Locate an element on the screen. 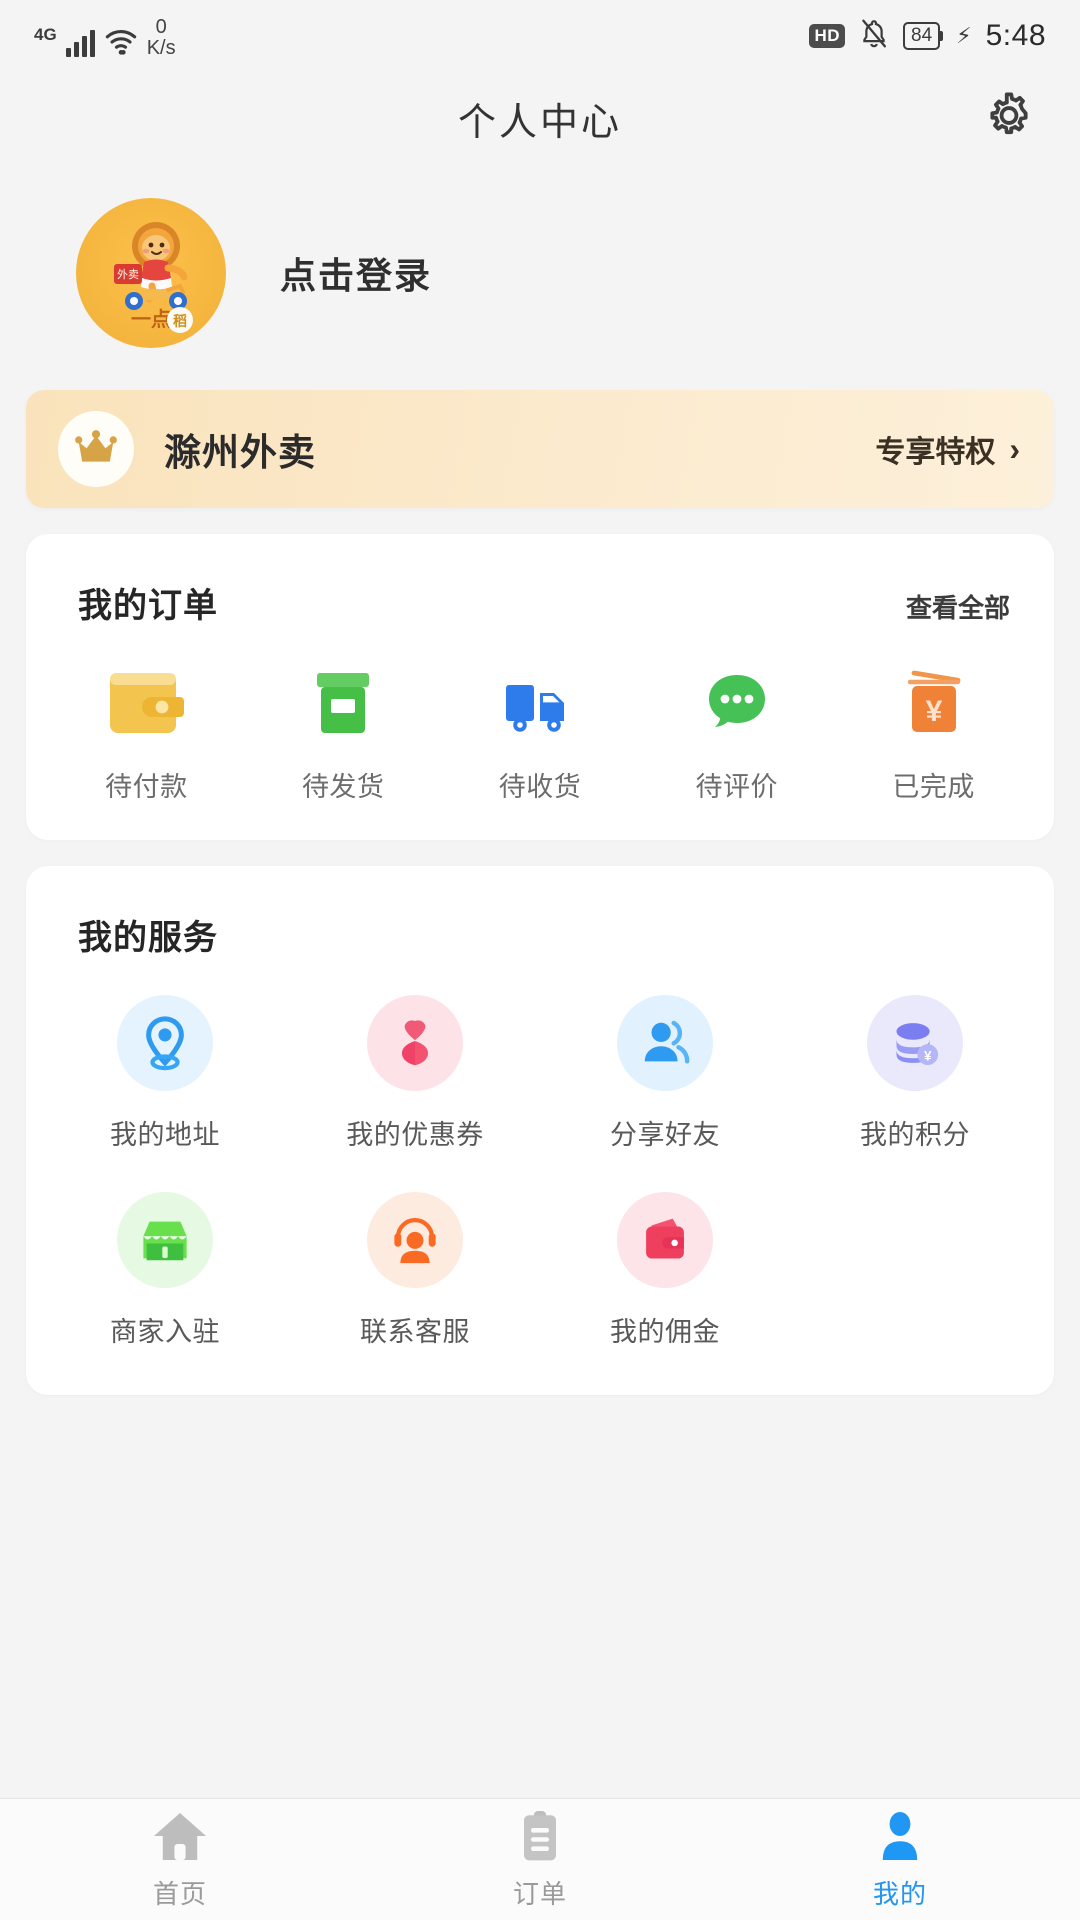 This screenshot has height=1920, width=1080. services-title: 我的服务 is located at coordinates (148, 938).